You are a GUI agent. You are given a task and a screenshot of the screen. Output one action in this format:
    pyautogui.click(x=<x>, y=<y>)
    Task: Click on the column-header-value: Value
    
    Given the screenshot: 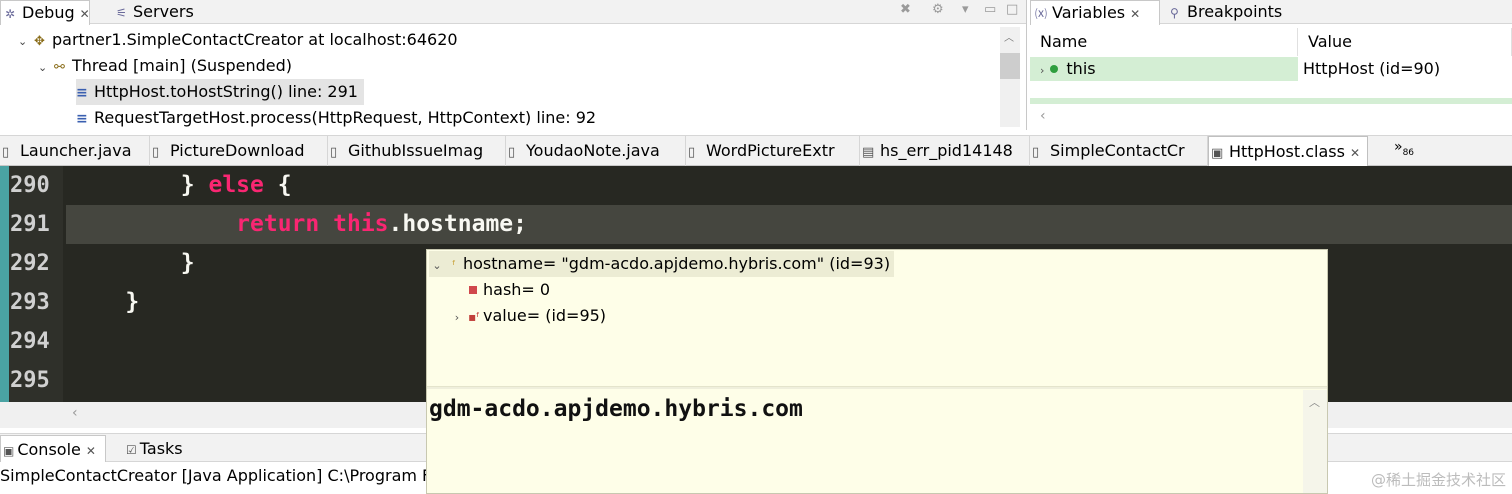 What is the action you would take?
    pyautogui.click(x=1405, y=42)
    